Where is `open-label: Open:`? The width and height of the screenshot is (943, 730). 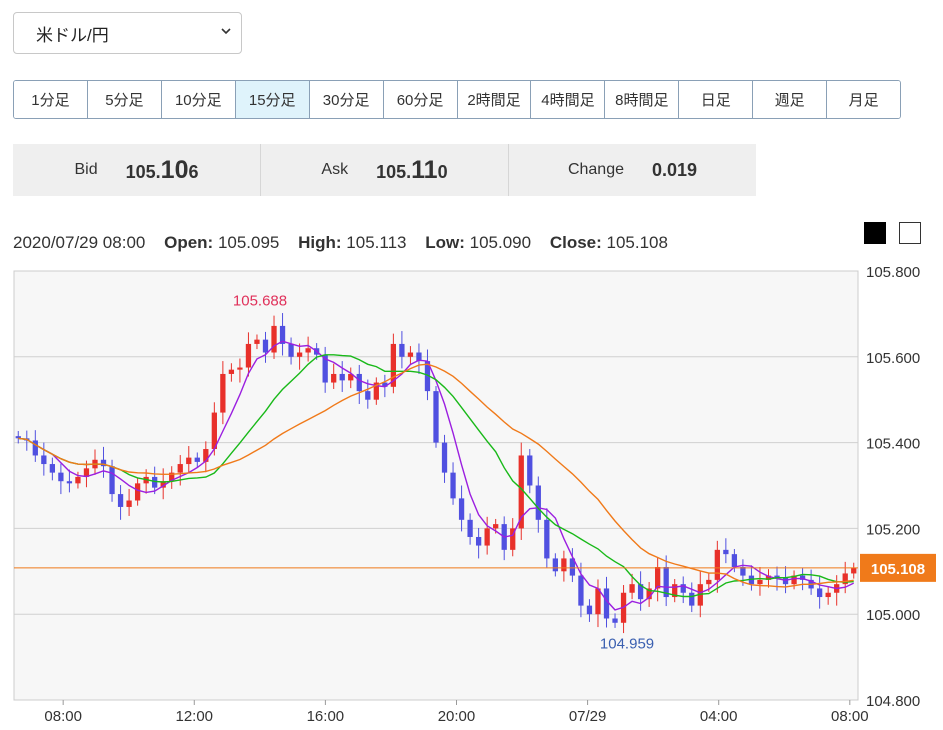 open-label: Open: is located at coordinates (189, 242).